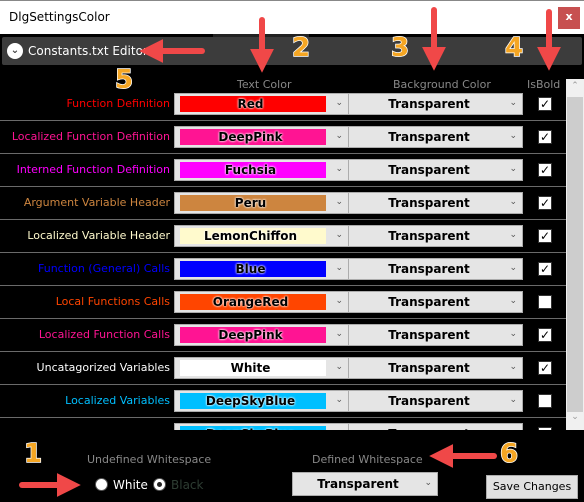 This screenshot has width=584, height=502. I want to click on combo-value: Red, so click(250, 104).